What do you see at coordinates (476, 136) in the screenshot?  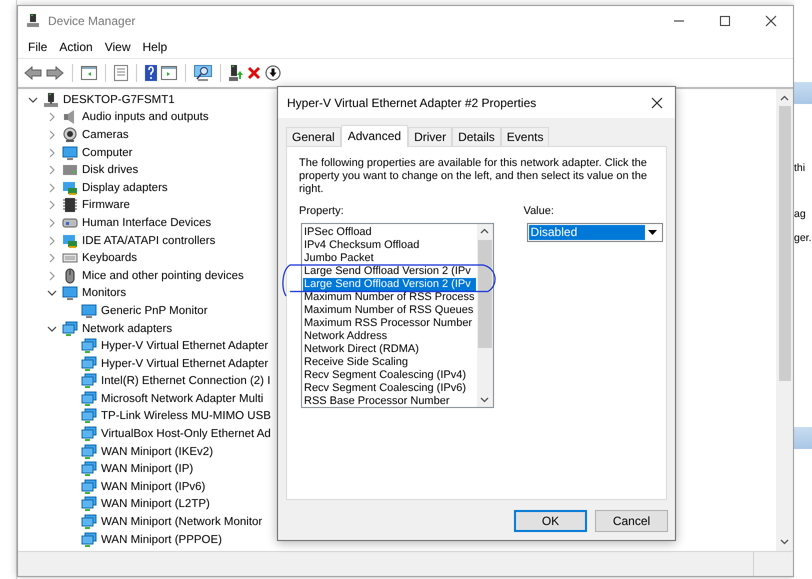 I see `tab: Details` at bounding box center [476, 136].